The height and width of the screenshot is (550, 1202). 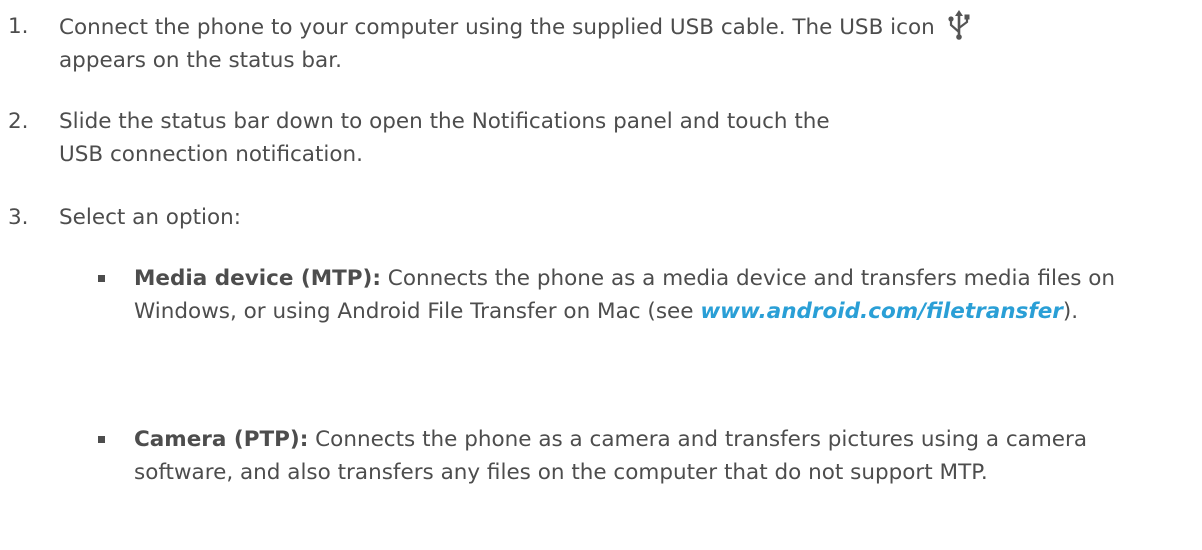 What do you see at coordinates (18, 217) in the screenshot?
I see `step-number: 3.` at bounding box center [18, 217].